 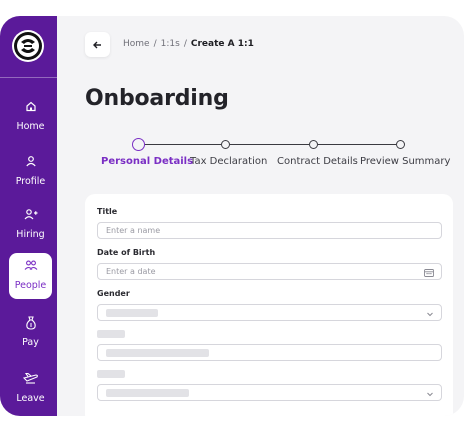 What do you see at coordinates (133, 230) in the screenshot?
I see `title-placeholder: Enter a name` at bounding box center [133, 230].